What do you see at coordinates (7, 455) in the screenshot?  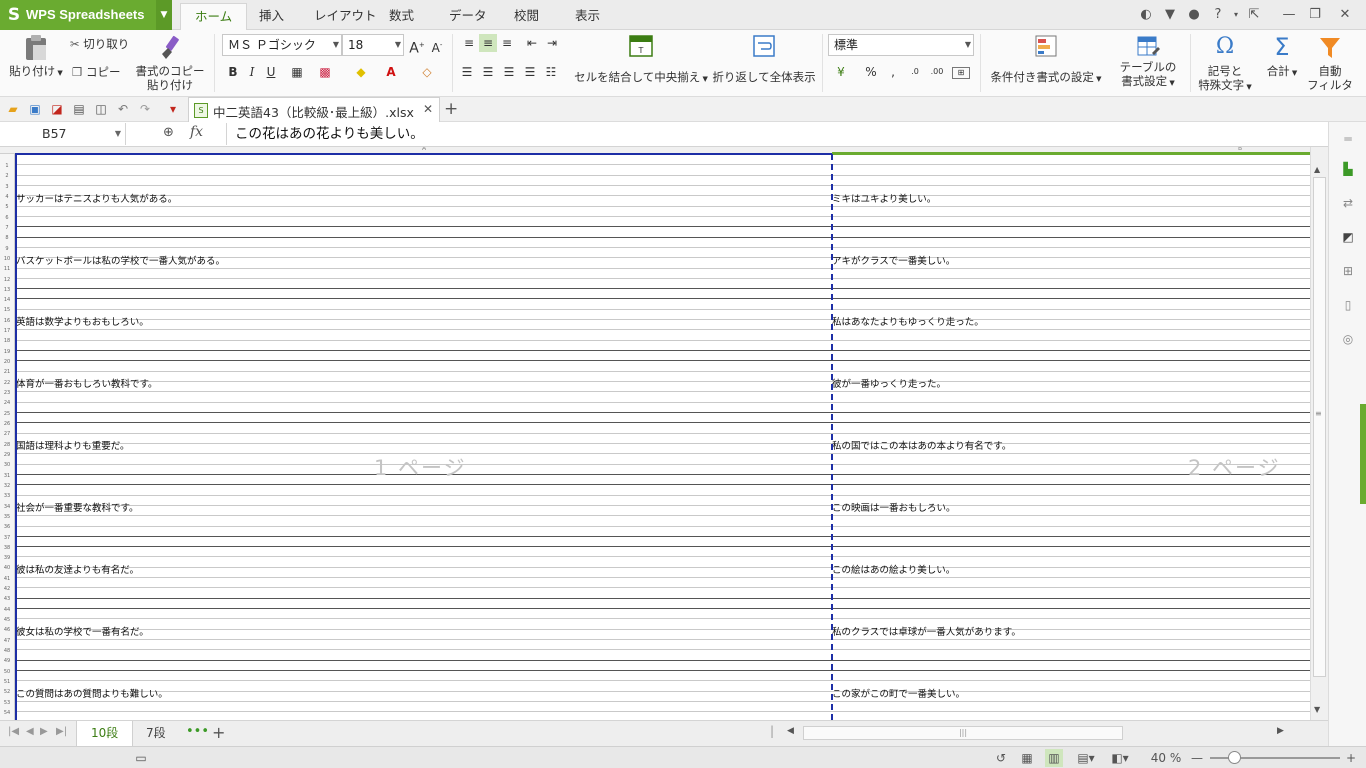 I see `row-number: 29` at bounding box center [7, 455].